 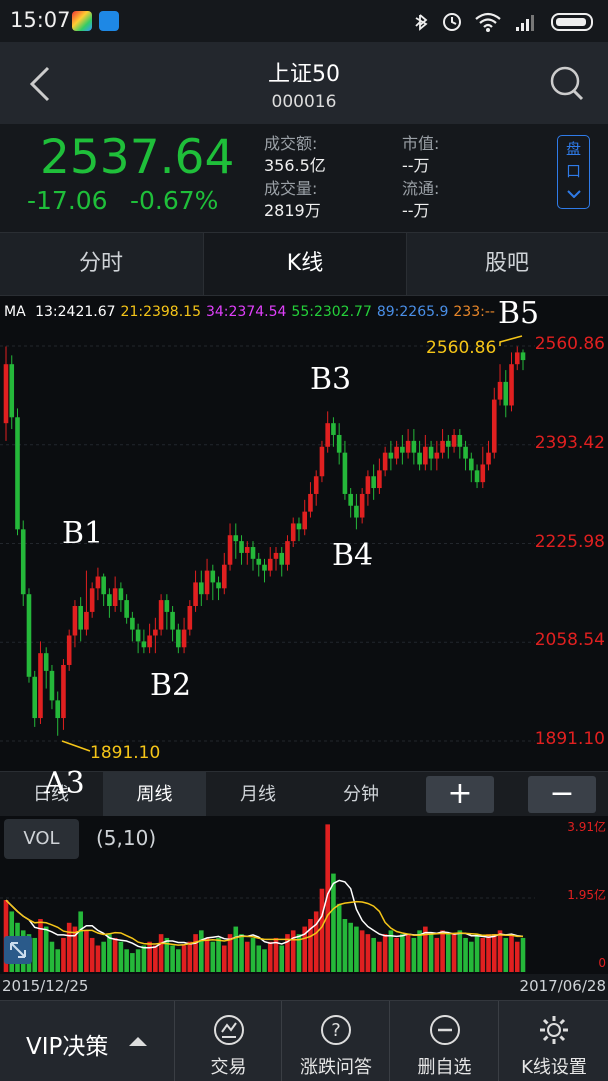 I want to click on market-cap-value: --万, so click(x=416, y=165).